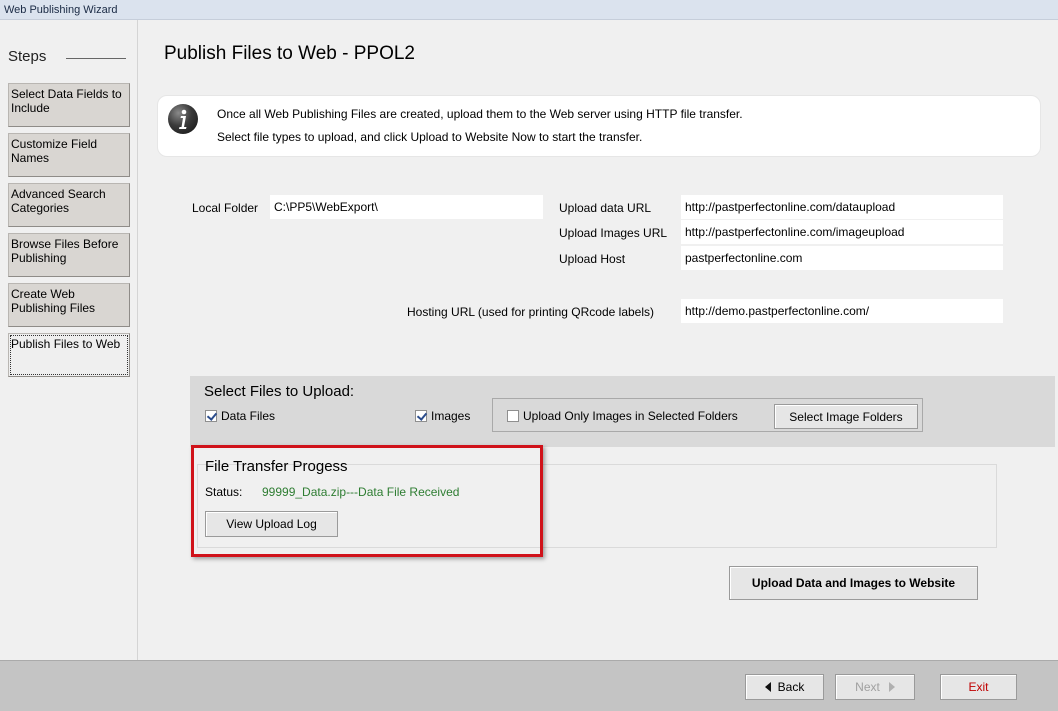  I want to click on only-selected-folders-label: Upload Only Images in Selected Folders, so click(630, 416).